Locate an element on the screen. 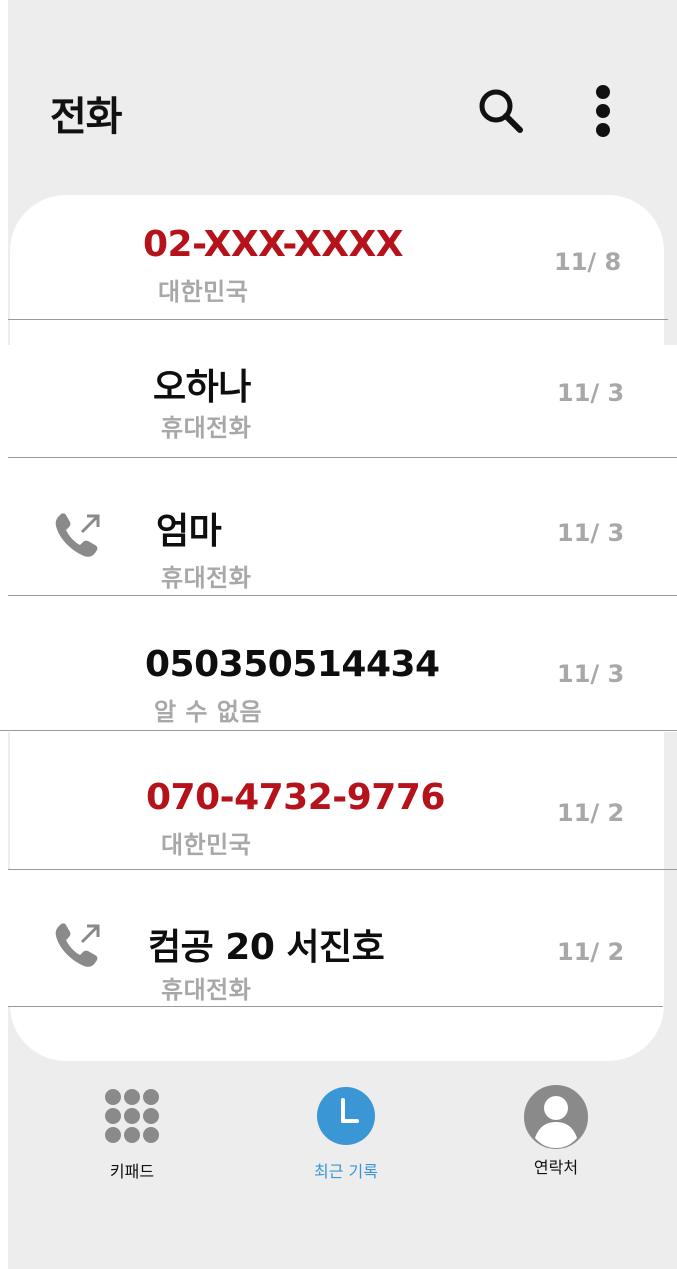 The image size is (677, 1269). caller-name: 02-XXX-XXXX is located at coordinates (273, 244).